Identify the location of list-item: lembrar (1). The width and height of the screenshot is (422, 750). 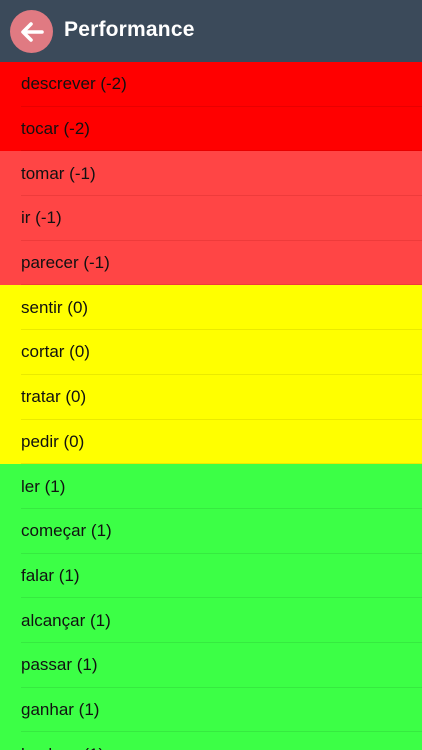
(211, 741).